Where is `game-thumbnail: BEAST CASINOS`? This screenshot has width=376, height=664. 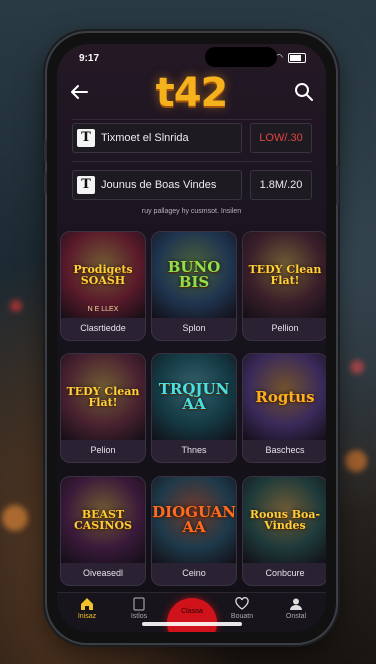 game-thumbnail: BEAST CASINOS is located at coordinates (103, 520).